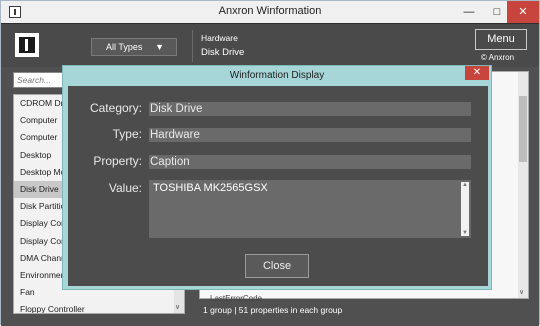  I want to click on scroll-up-icon: ▲, so click(465, 185).